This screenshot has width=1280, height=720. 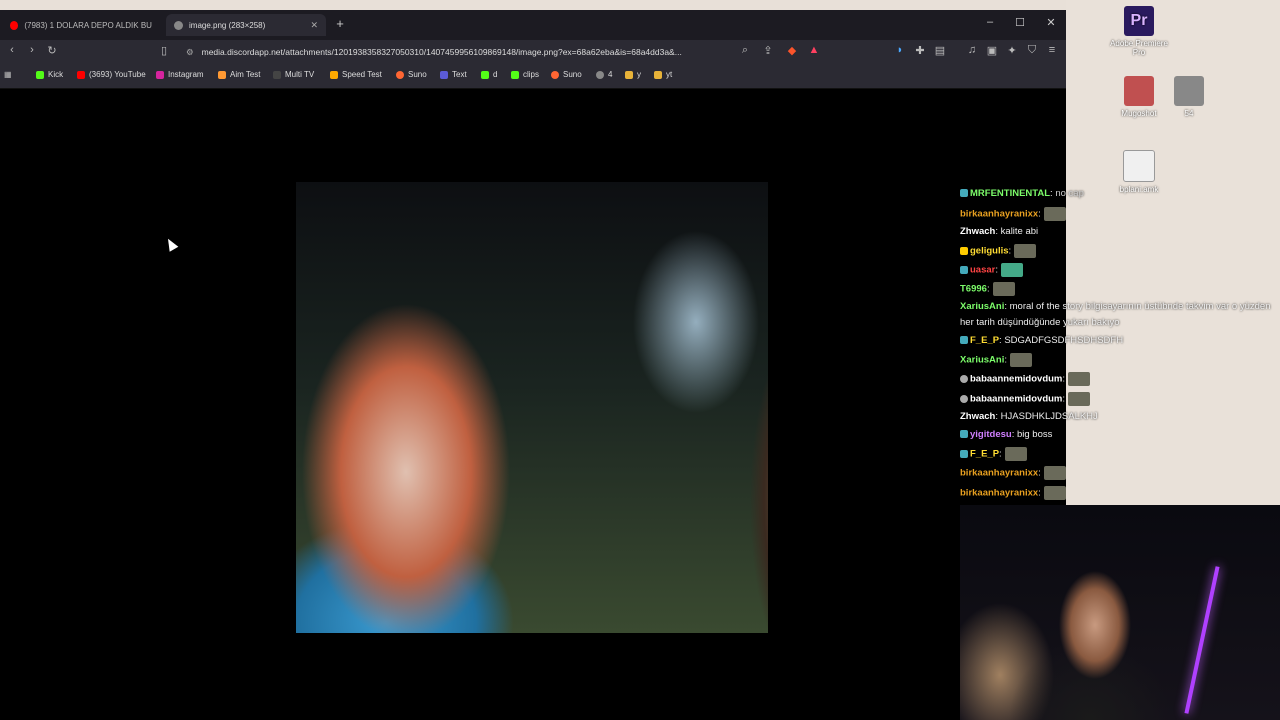 What do you see at coordinates (160, 74) in the screenshot?
I see `instagram-icon` at bounding box center [160, 74].